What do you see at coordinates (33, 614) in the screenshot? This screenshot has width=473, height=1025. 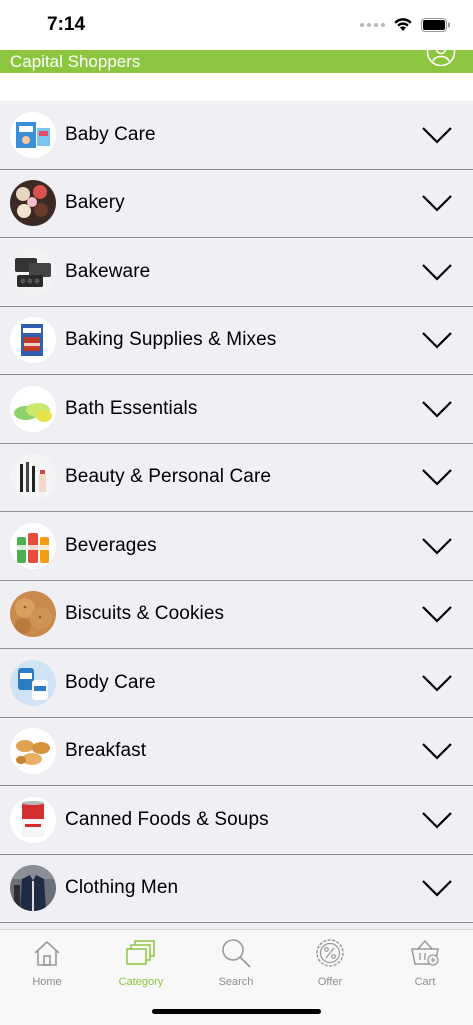 I see `cookies-icon` at bounding box center [33, 614].